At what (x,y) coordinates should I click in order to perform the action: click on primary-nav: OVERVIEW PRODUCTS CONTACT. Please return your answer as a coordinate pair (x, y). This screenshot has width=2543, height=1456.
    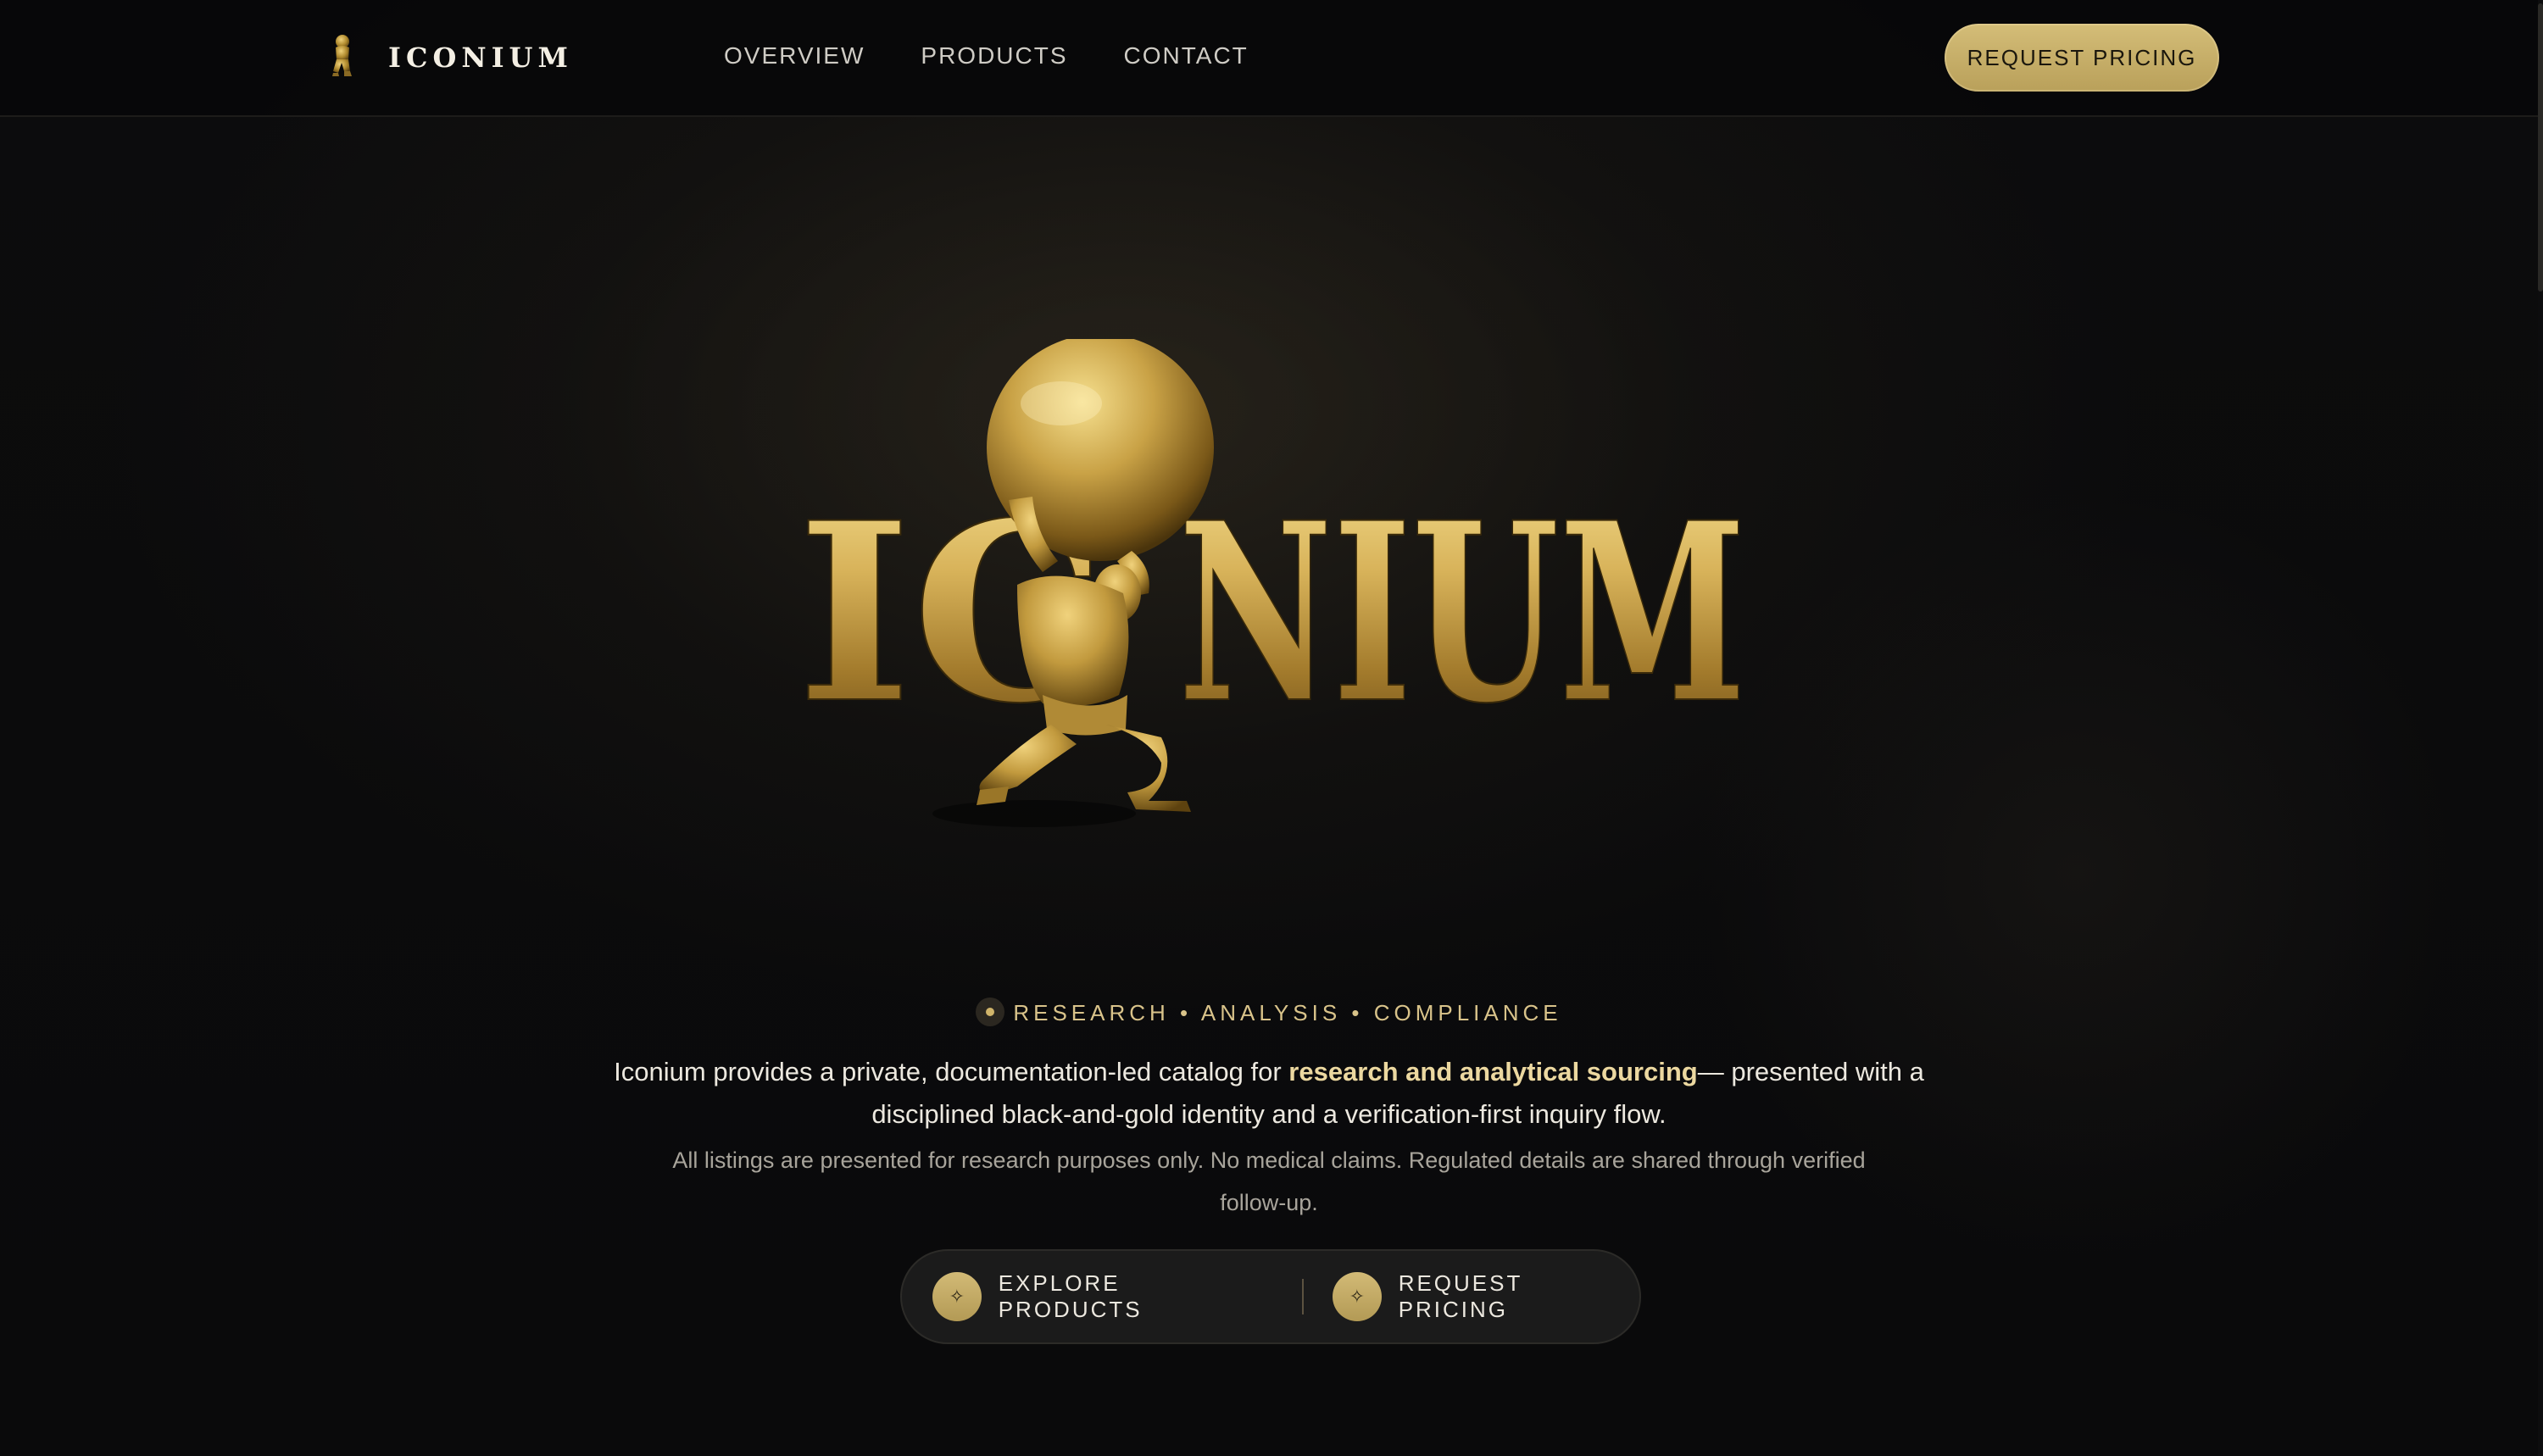
    Looking at the image, I should click on (987, 56).